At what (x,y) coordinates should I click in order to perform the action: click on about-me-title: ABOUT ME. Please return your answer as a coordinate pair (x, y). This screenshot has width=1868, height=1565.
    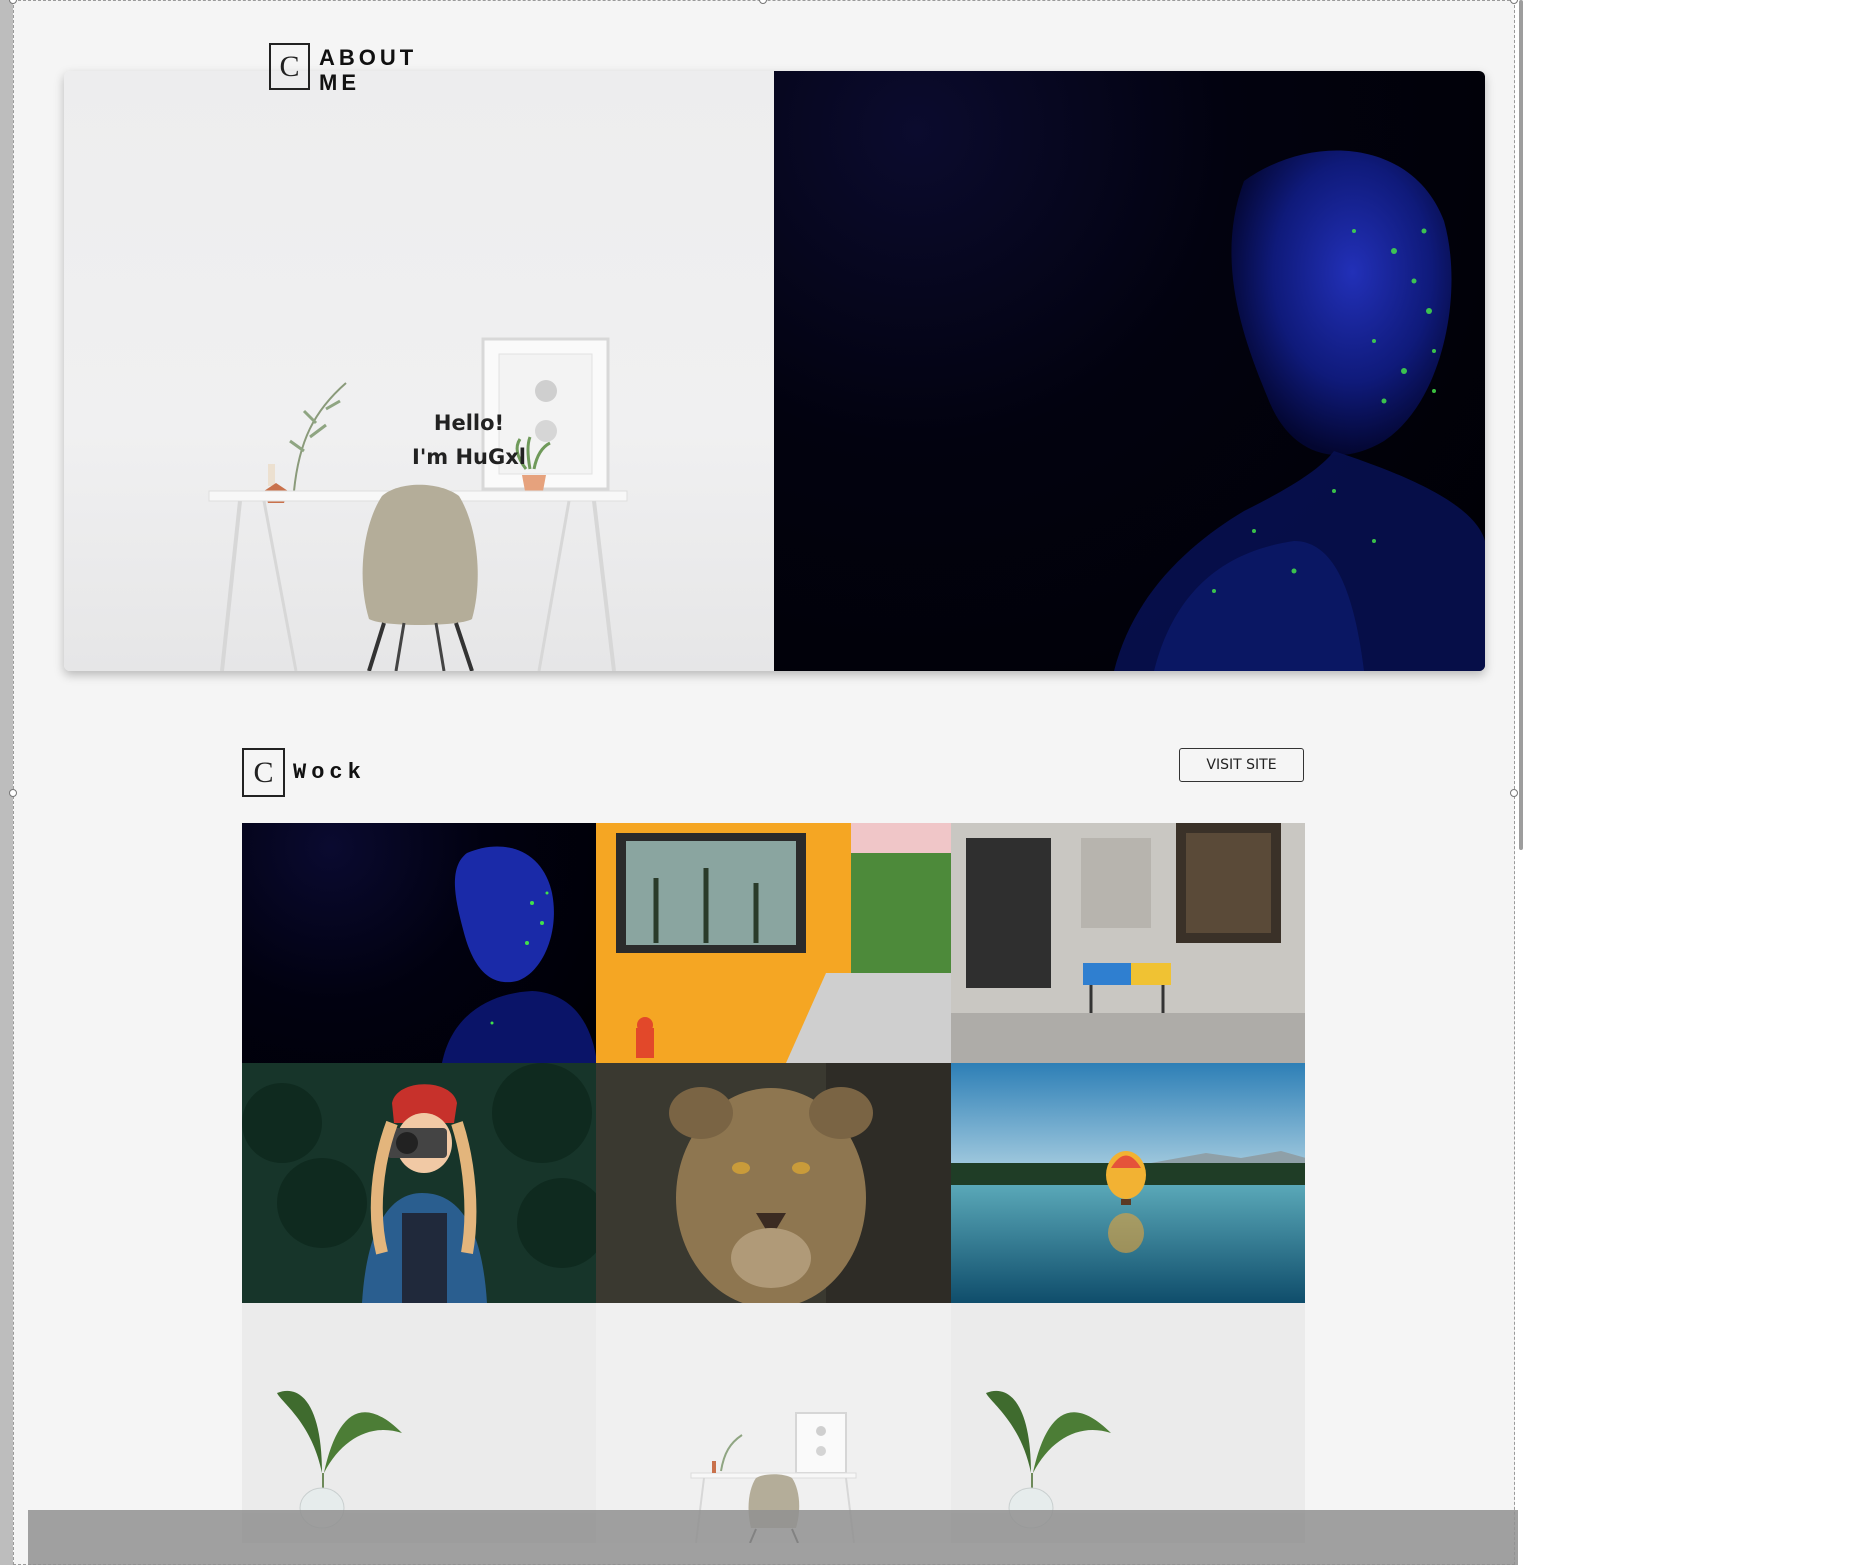
    Looking at the image, I should click on (368, 70).